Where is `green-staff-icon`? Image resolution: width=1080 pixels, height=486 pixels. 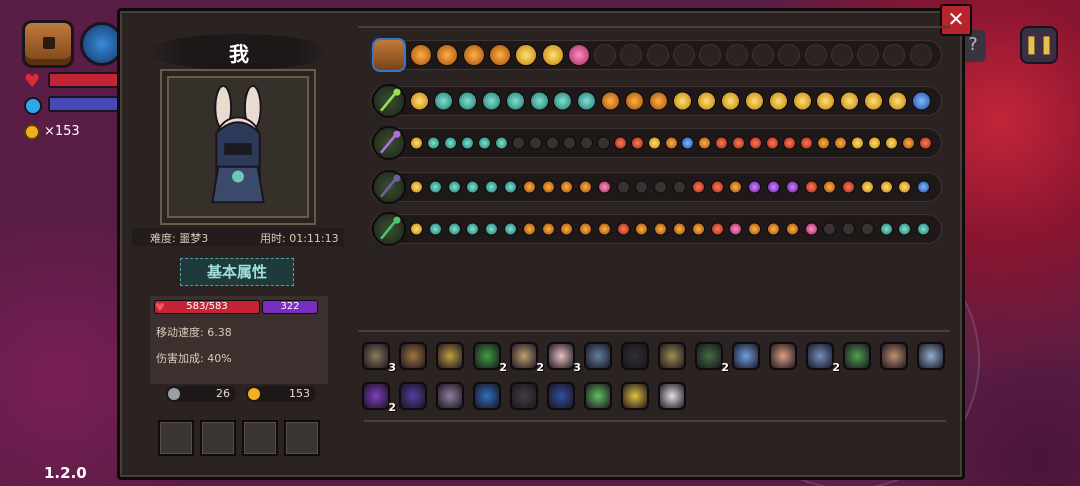 green-staff-icon is located at coordinates (389, 101).